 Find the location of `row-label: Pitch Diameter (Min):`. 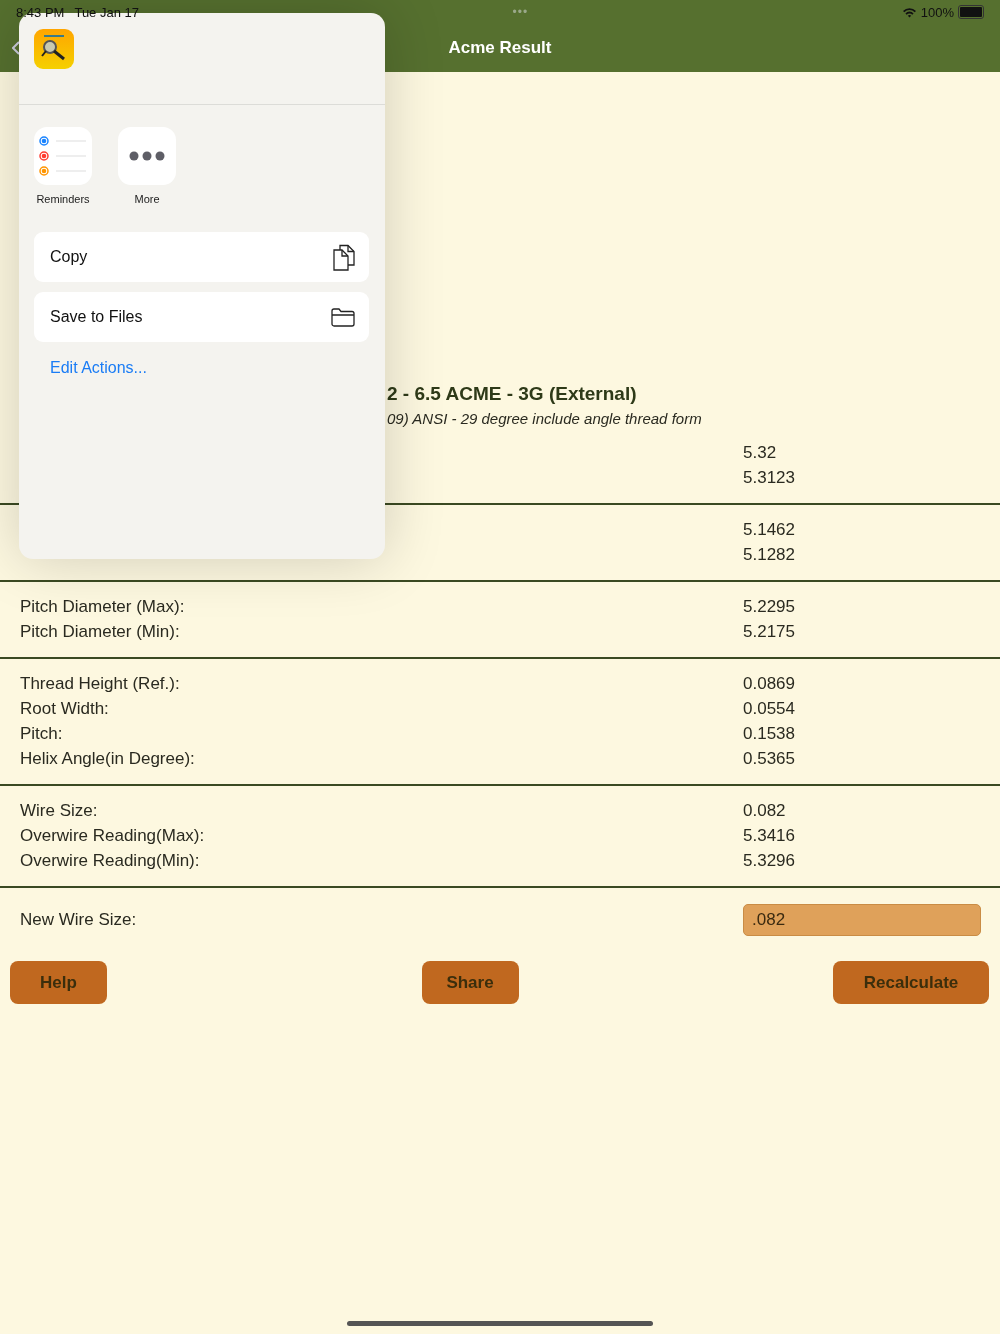

row-label: Pitch Diameter (Min): is located at coordinates (100, 631).